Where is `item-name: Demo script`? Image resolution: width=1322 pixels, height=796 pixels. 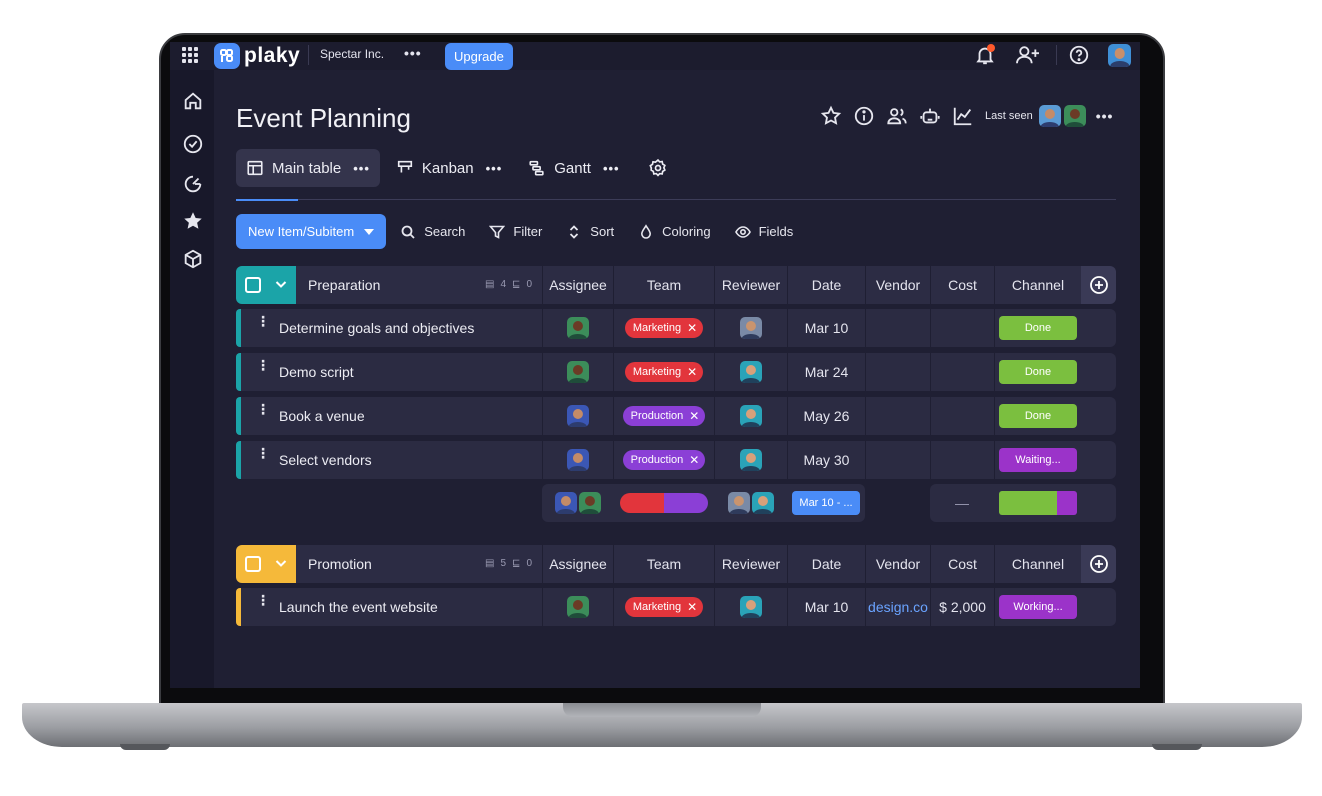
item-name: Demo script is located at coordinates (316, 372).